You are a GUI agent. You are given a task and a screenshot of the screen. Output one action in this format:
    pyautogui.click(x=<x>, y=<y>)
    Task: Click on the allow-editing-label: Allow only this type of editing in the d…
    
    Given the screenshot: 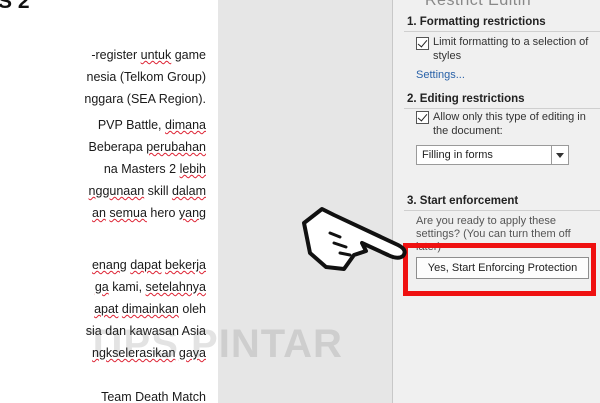 What is the action you would take?
    pyautogui.click(x=509, y=124)
    